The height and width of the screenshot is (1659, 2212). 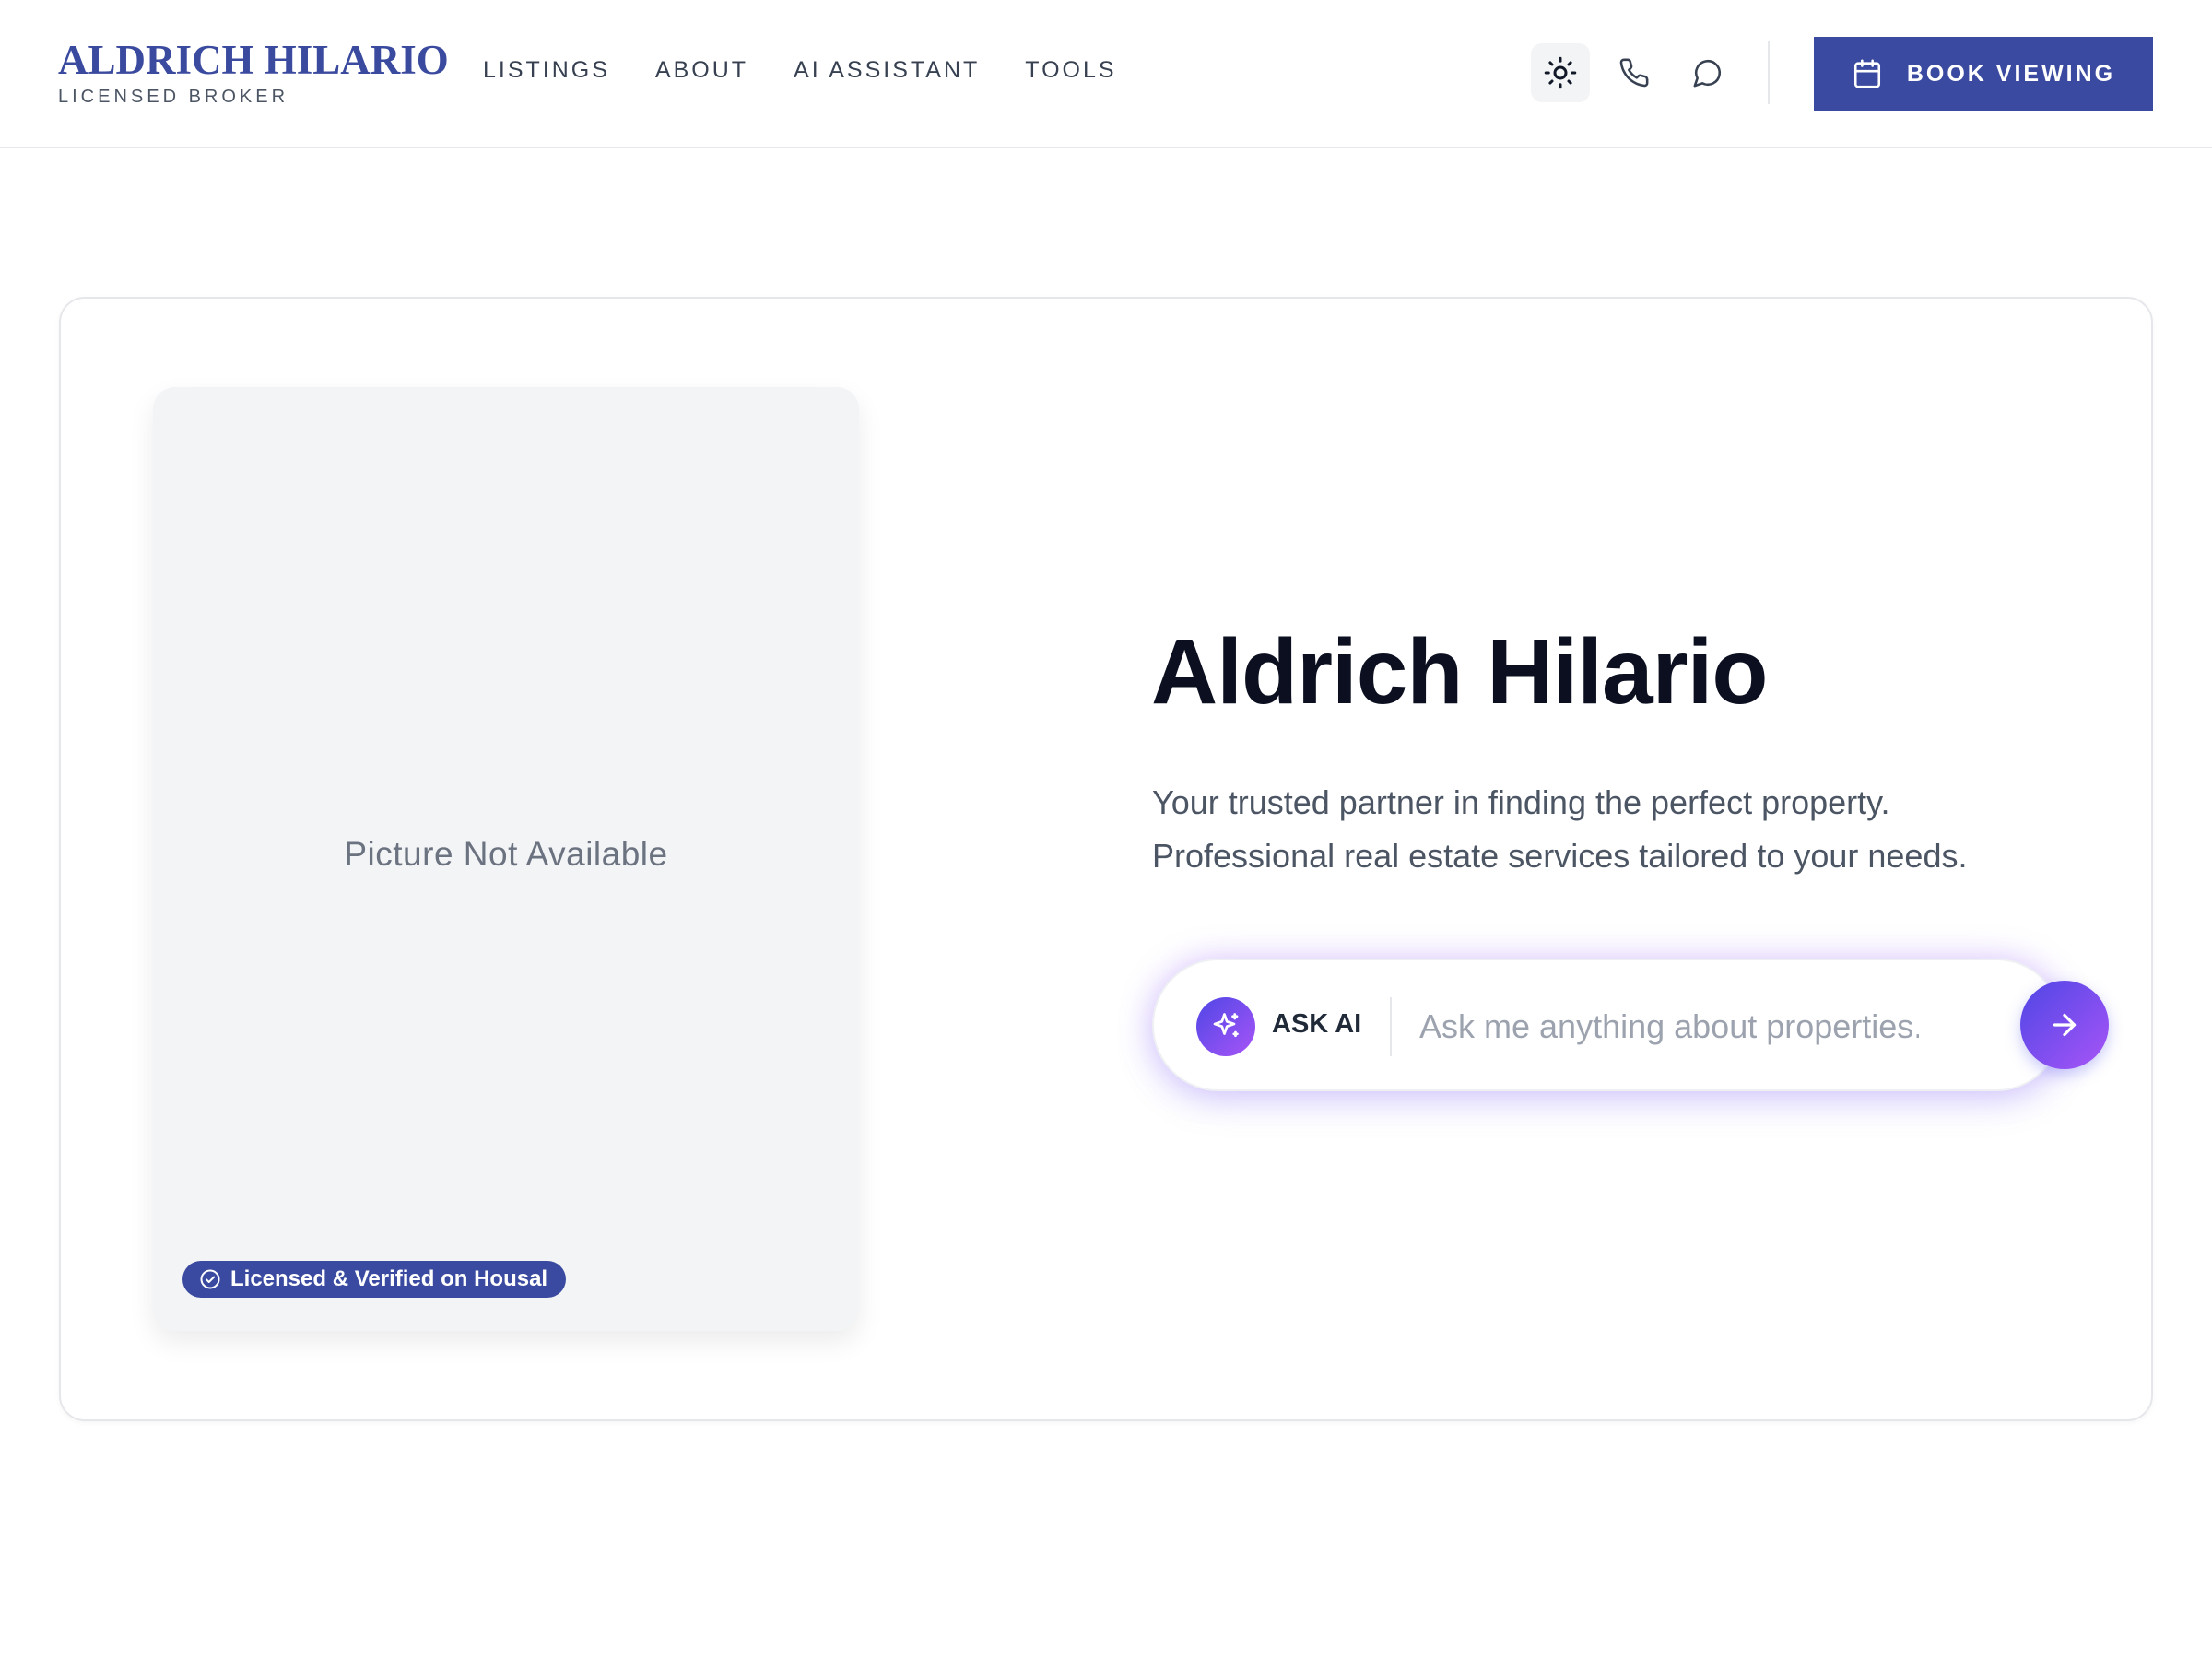 I want to click on main-nav: LISTINGS ABOUT AI ASSISTANT TOOLS, so click(x=800, y=70).